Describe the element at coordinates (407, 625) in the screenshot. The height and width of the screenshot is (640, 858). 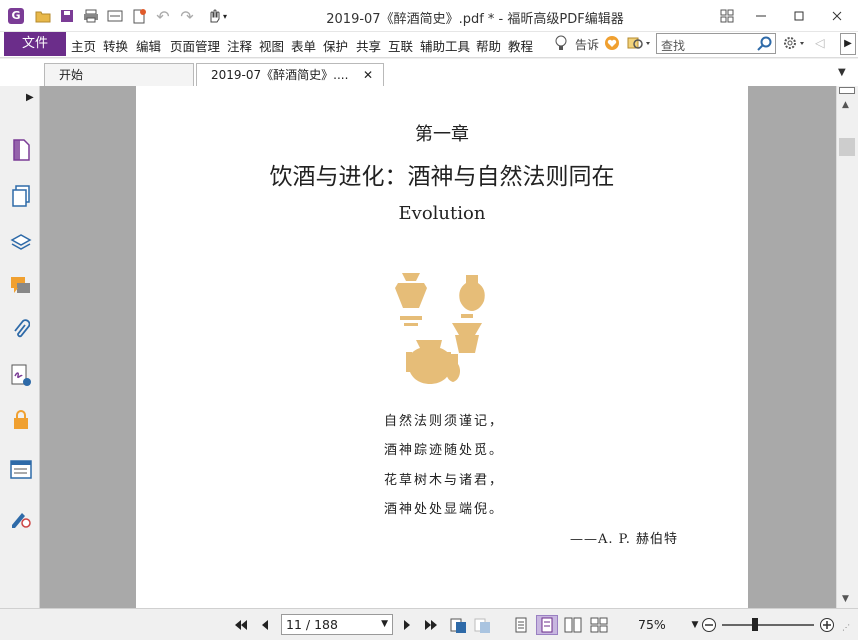
I see `next-page-icon` at that location.